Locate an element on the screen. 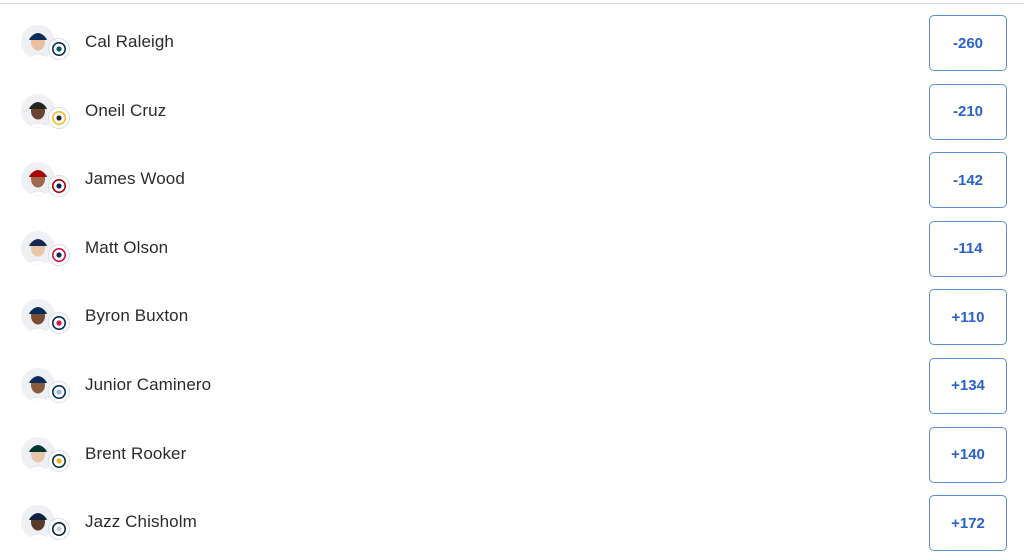 The image size is (1024, 560). player-name: Byron Buxton is located at coordinates (137, 316).